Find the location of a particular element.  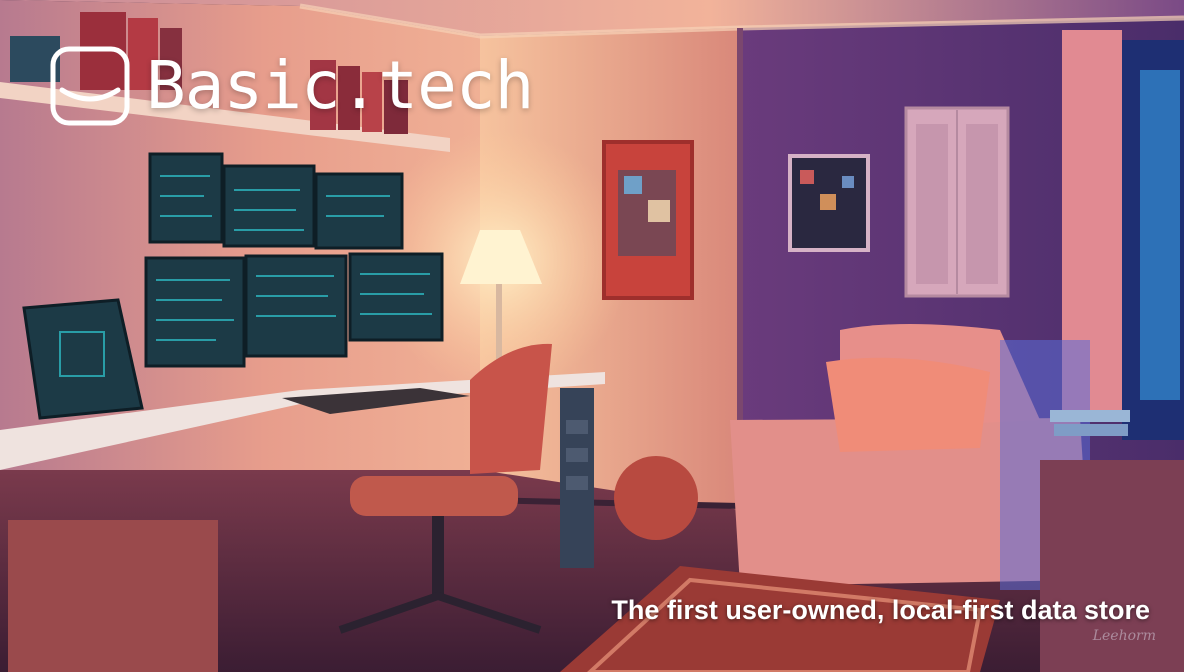

artist-signature: Leehorm is located at coordinates (1124, 636).